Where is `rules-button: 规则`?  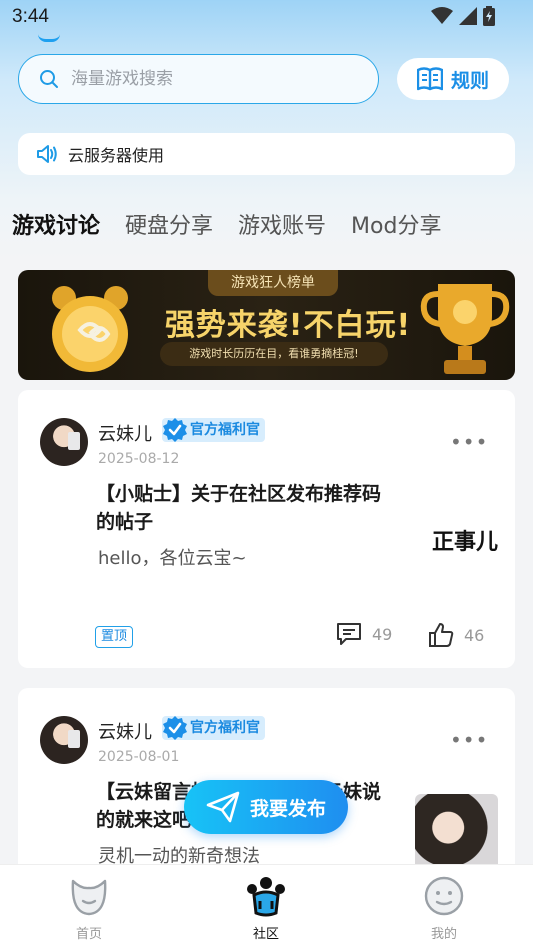
rules-button: 规则 is located at coordinates (453, 79).